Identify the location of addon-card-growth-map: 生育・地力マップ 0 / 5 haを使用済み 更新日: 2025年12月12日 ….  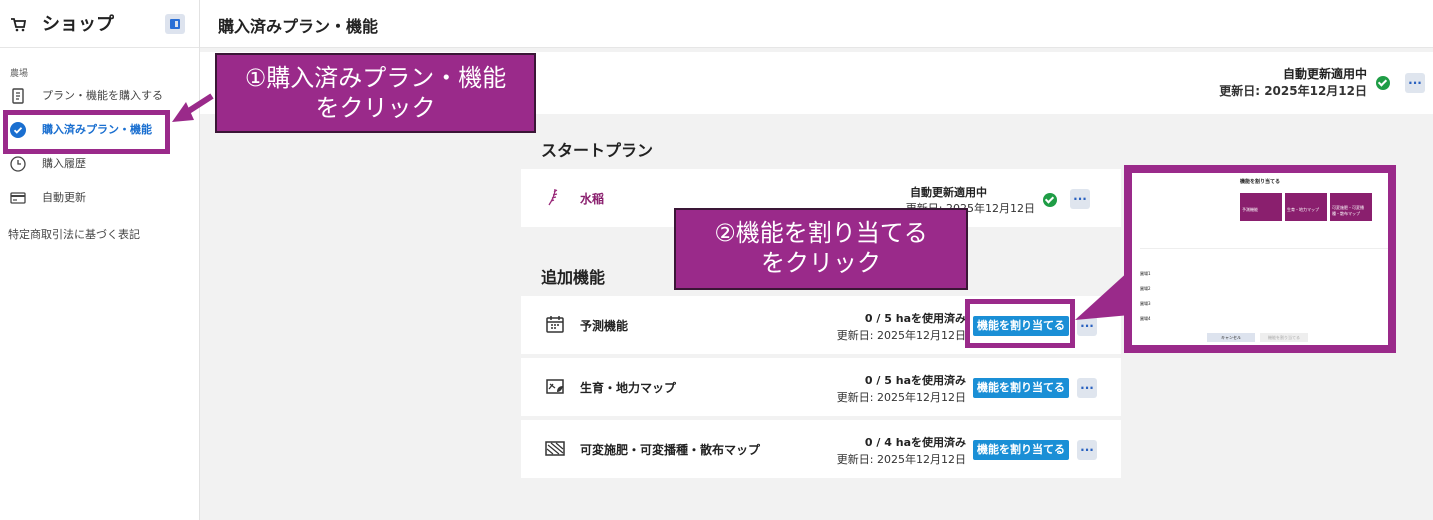
(821, 387).